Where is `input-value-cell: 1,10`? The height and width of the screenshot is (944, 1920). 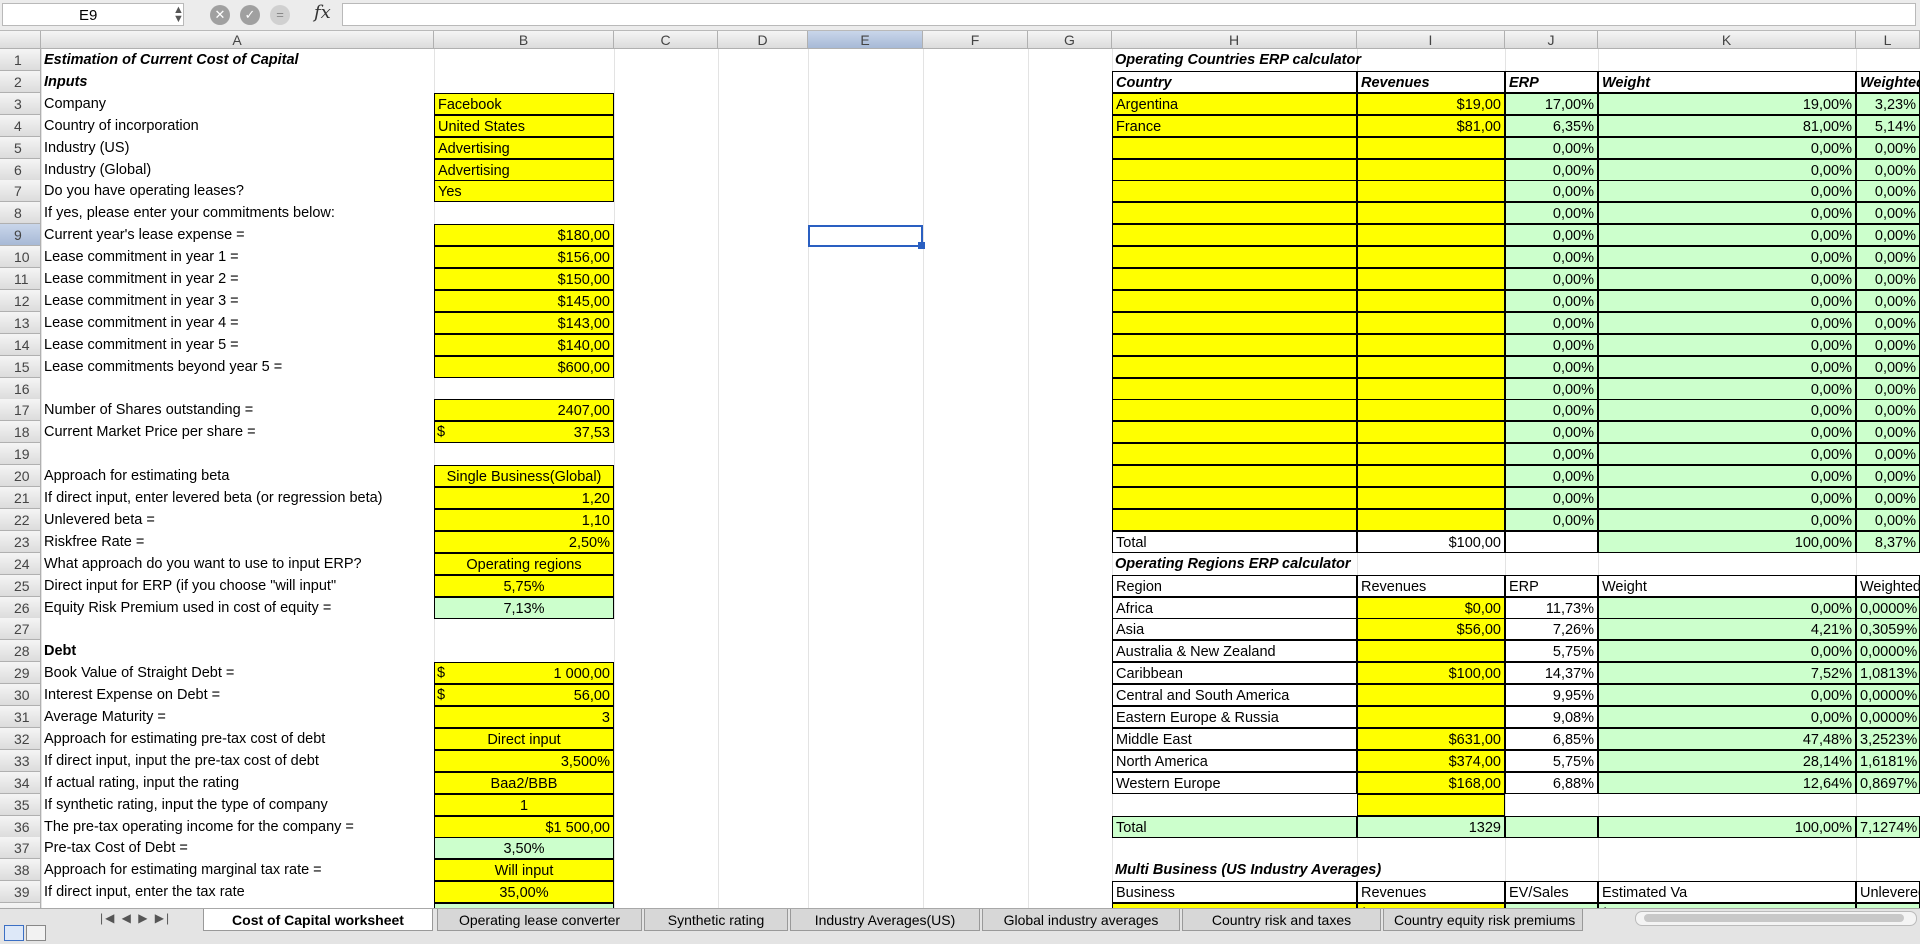
input-value-cell: 1,10 is located at coordinates (524, 519).